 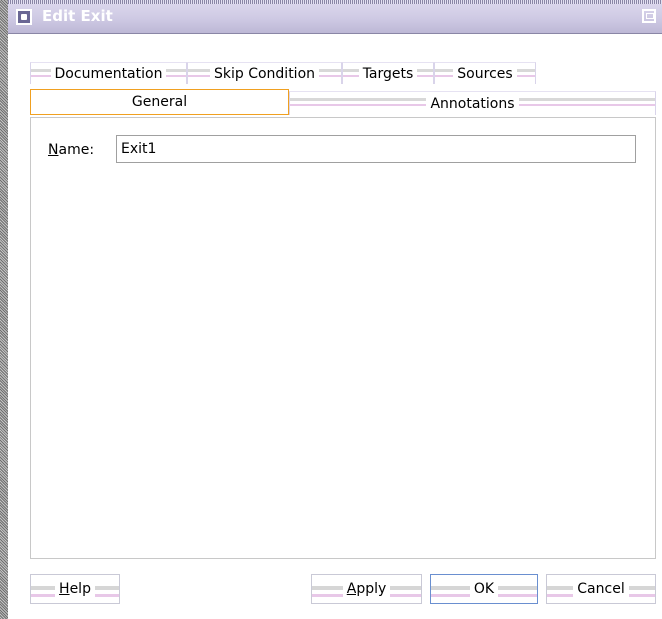 What do you see at coordinates (4, 309) in the screenshot?
I see `window-left-border` at bounding box center [4, 309].